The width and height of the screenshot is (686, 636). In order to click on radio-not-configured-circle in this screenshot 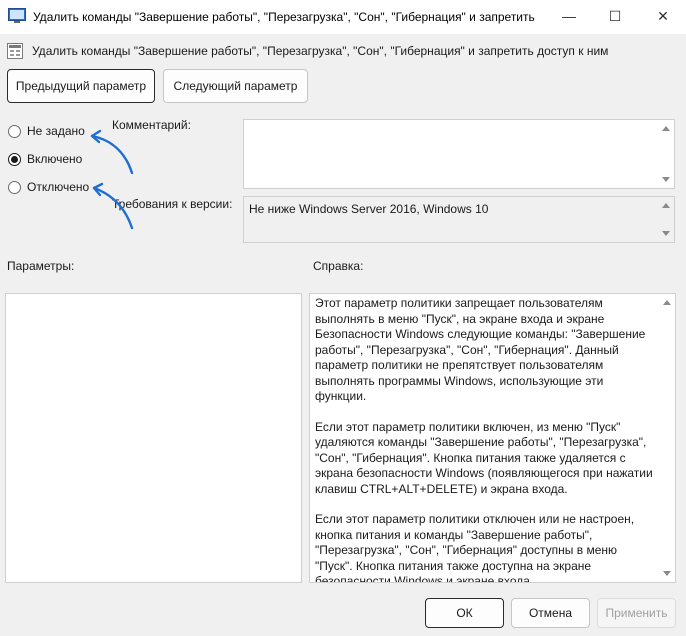, I will do `click(14, 131)`.